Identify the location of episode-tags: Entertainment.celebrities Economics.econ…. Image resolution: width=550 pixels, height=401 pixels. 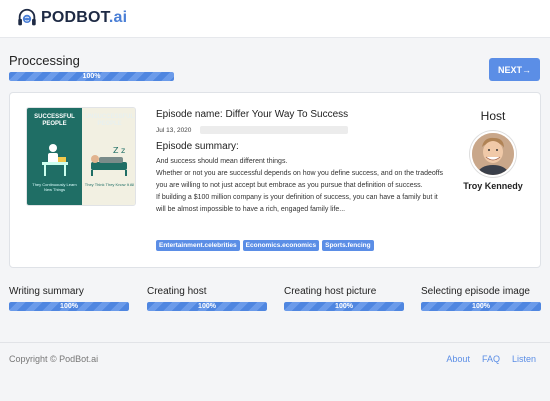
(265, 245).